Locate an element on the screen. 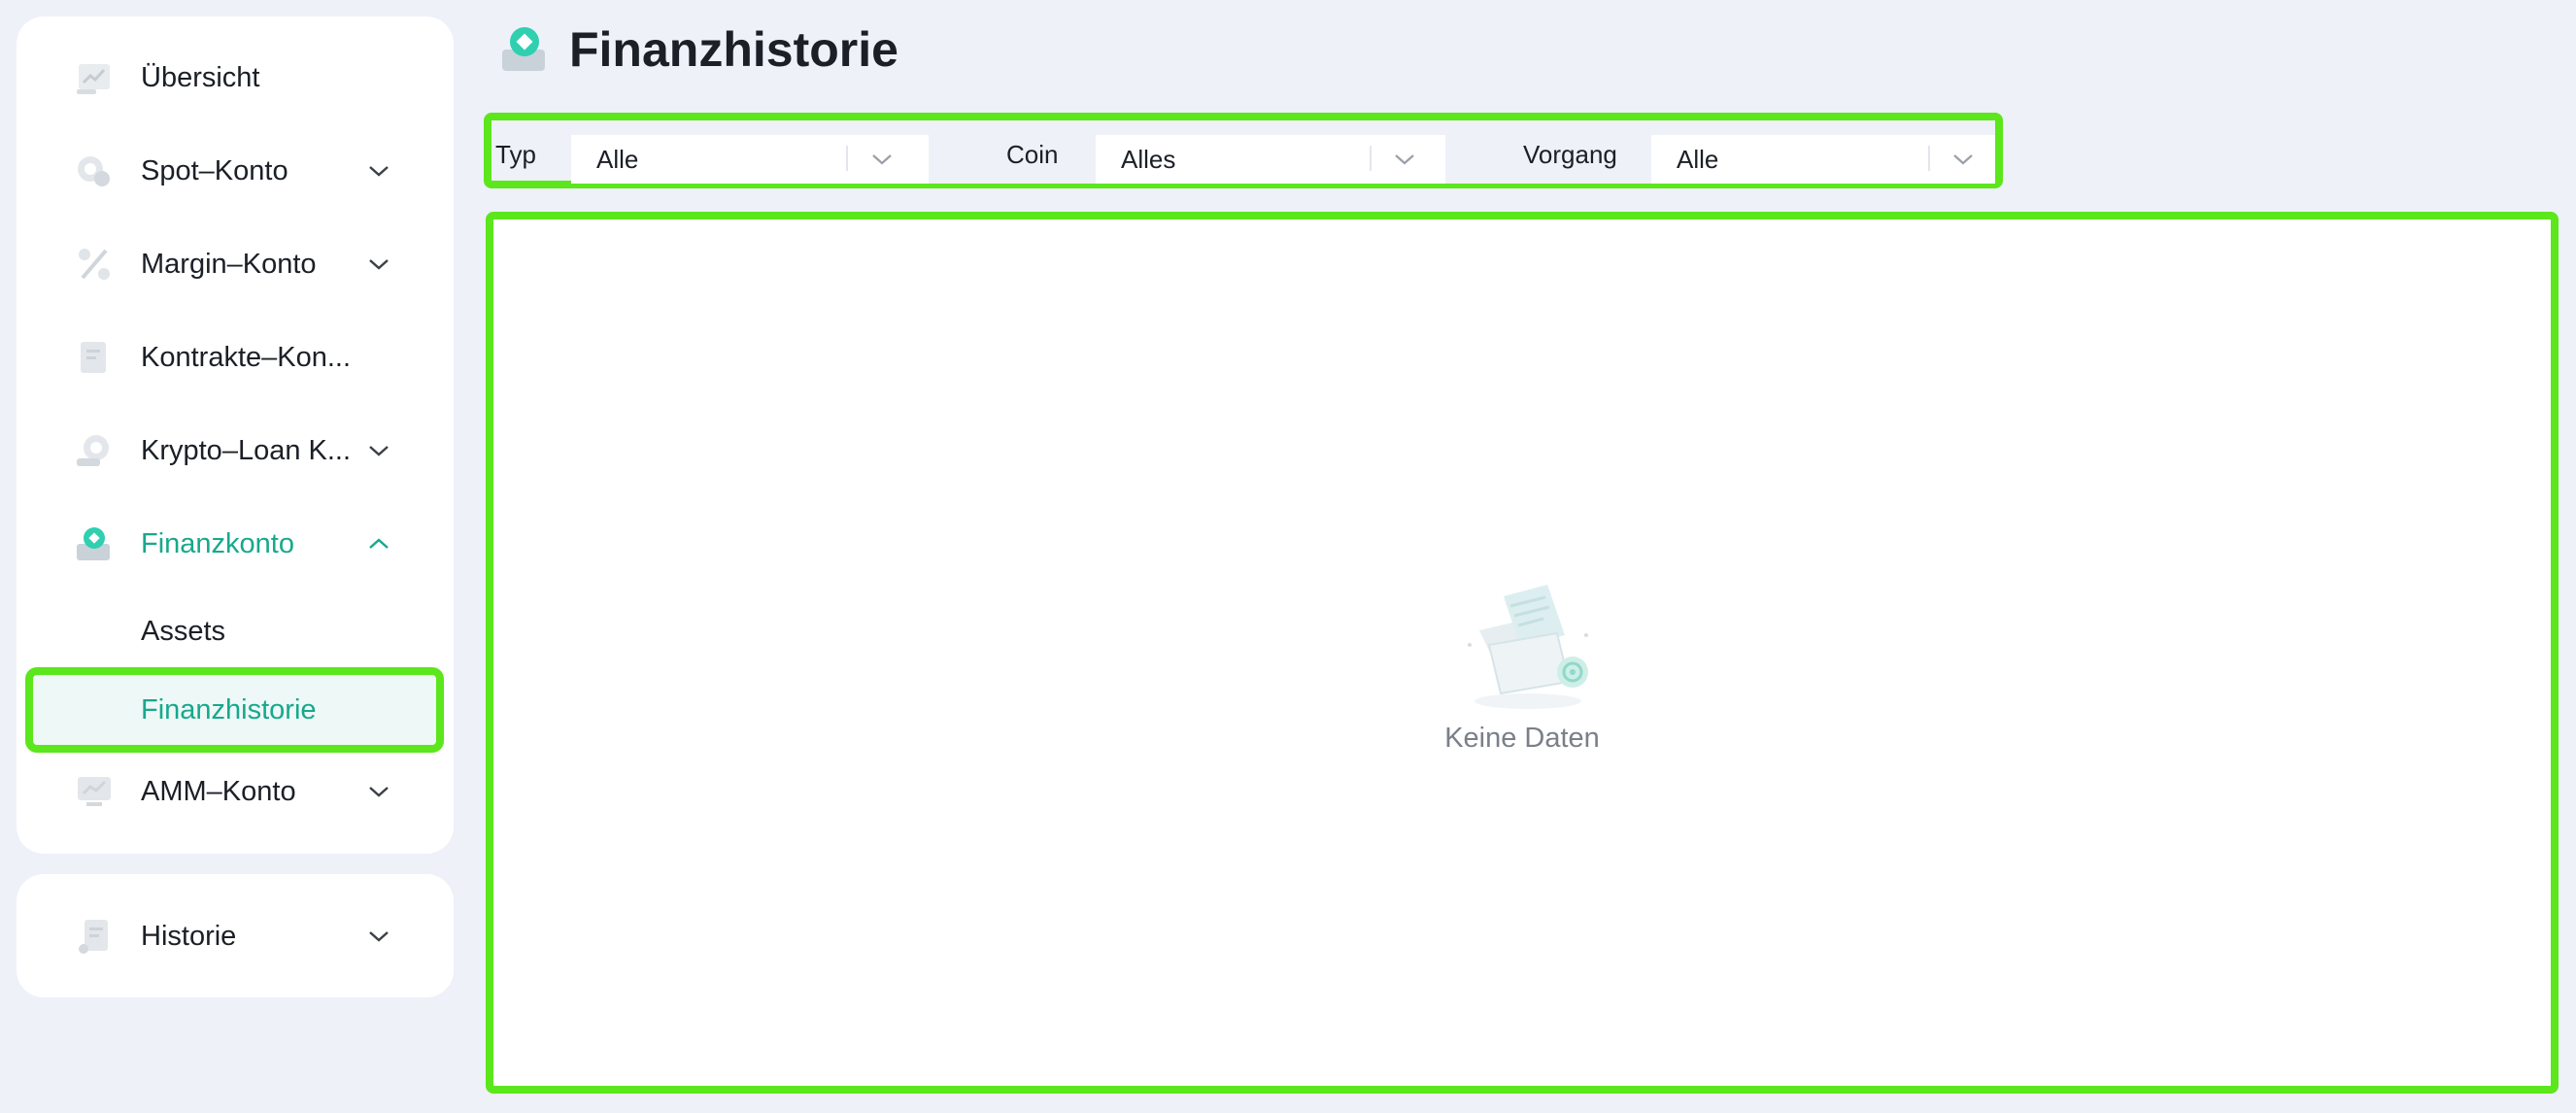  sidebar-item-label: Finanzkonto is located at coordinates (217, 543).